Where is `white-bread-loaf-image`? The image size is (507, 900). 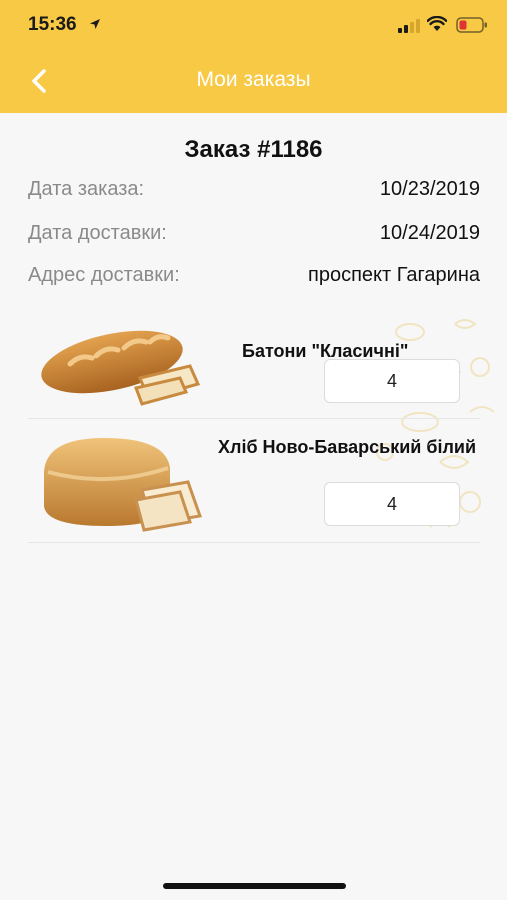
white-bread-loaf-image is located at coordinates (123, 485).